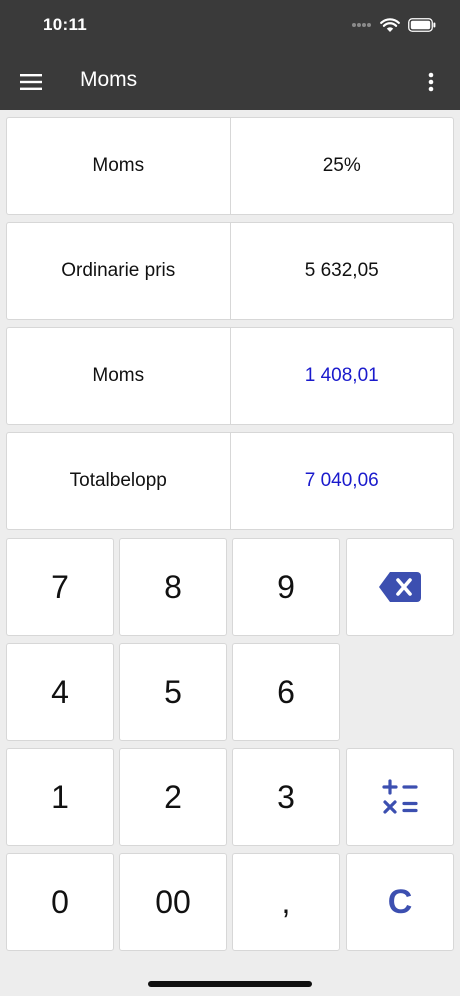  What do you see at coordinates (173, 587) in the screenshot?
I see `key-8: 8` at bounding box center [173, 587].